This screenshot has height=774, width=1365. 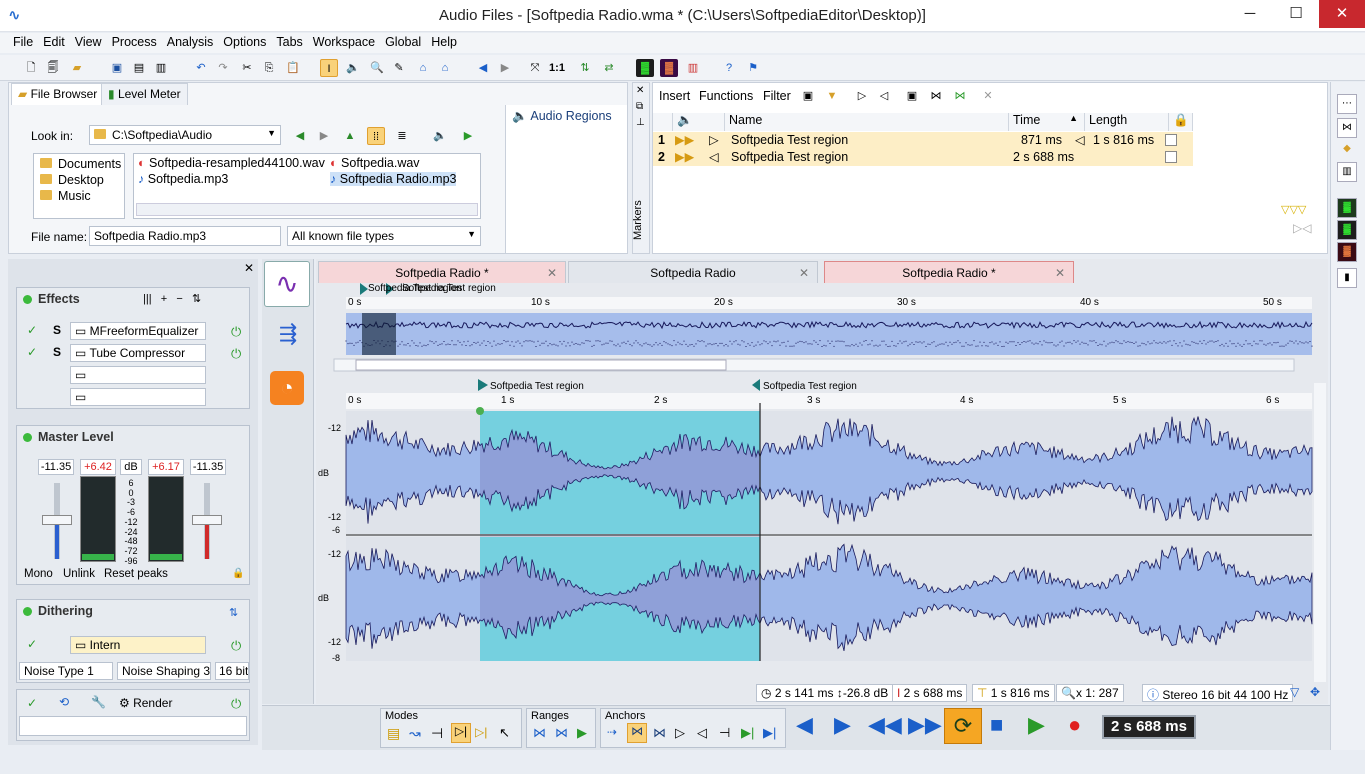 I want to click on next-marker-icon: ▷, so click(x=862, y=96).